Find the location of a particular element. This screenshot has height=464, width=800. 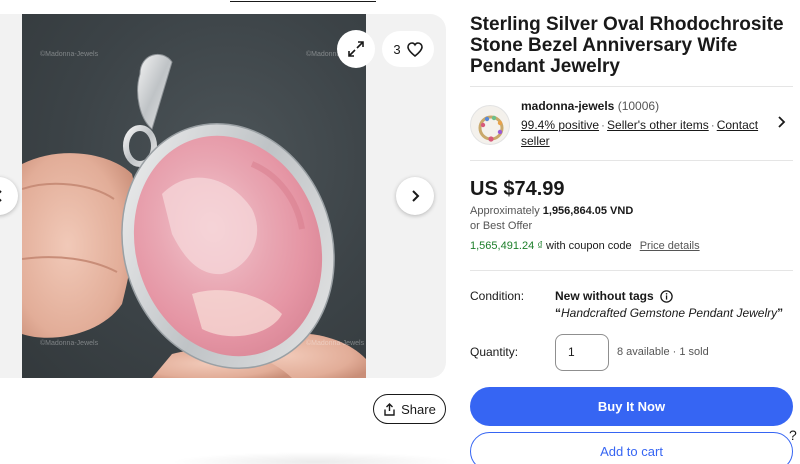

quantity-label: Quantity: is located at coordinates (494, 352).